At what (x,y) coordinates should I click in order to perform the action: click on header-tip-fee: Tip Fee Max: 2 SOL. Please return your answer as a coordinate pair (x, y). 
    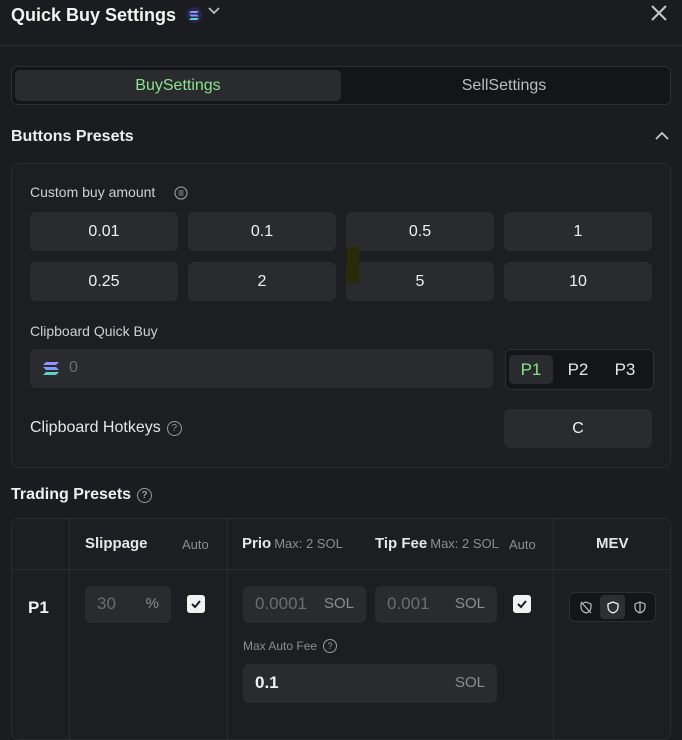
    Looking at the image, I should click on (437, 543).